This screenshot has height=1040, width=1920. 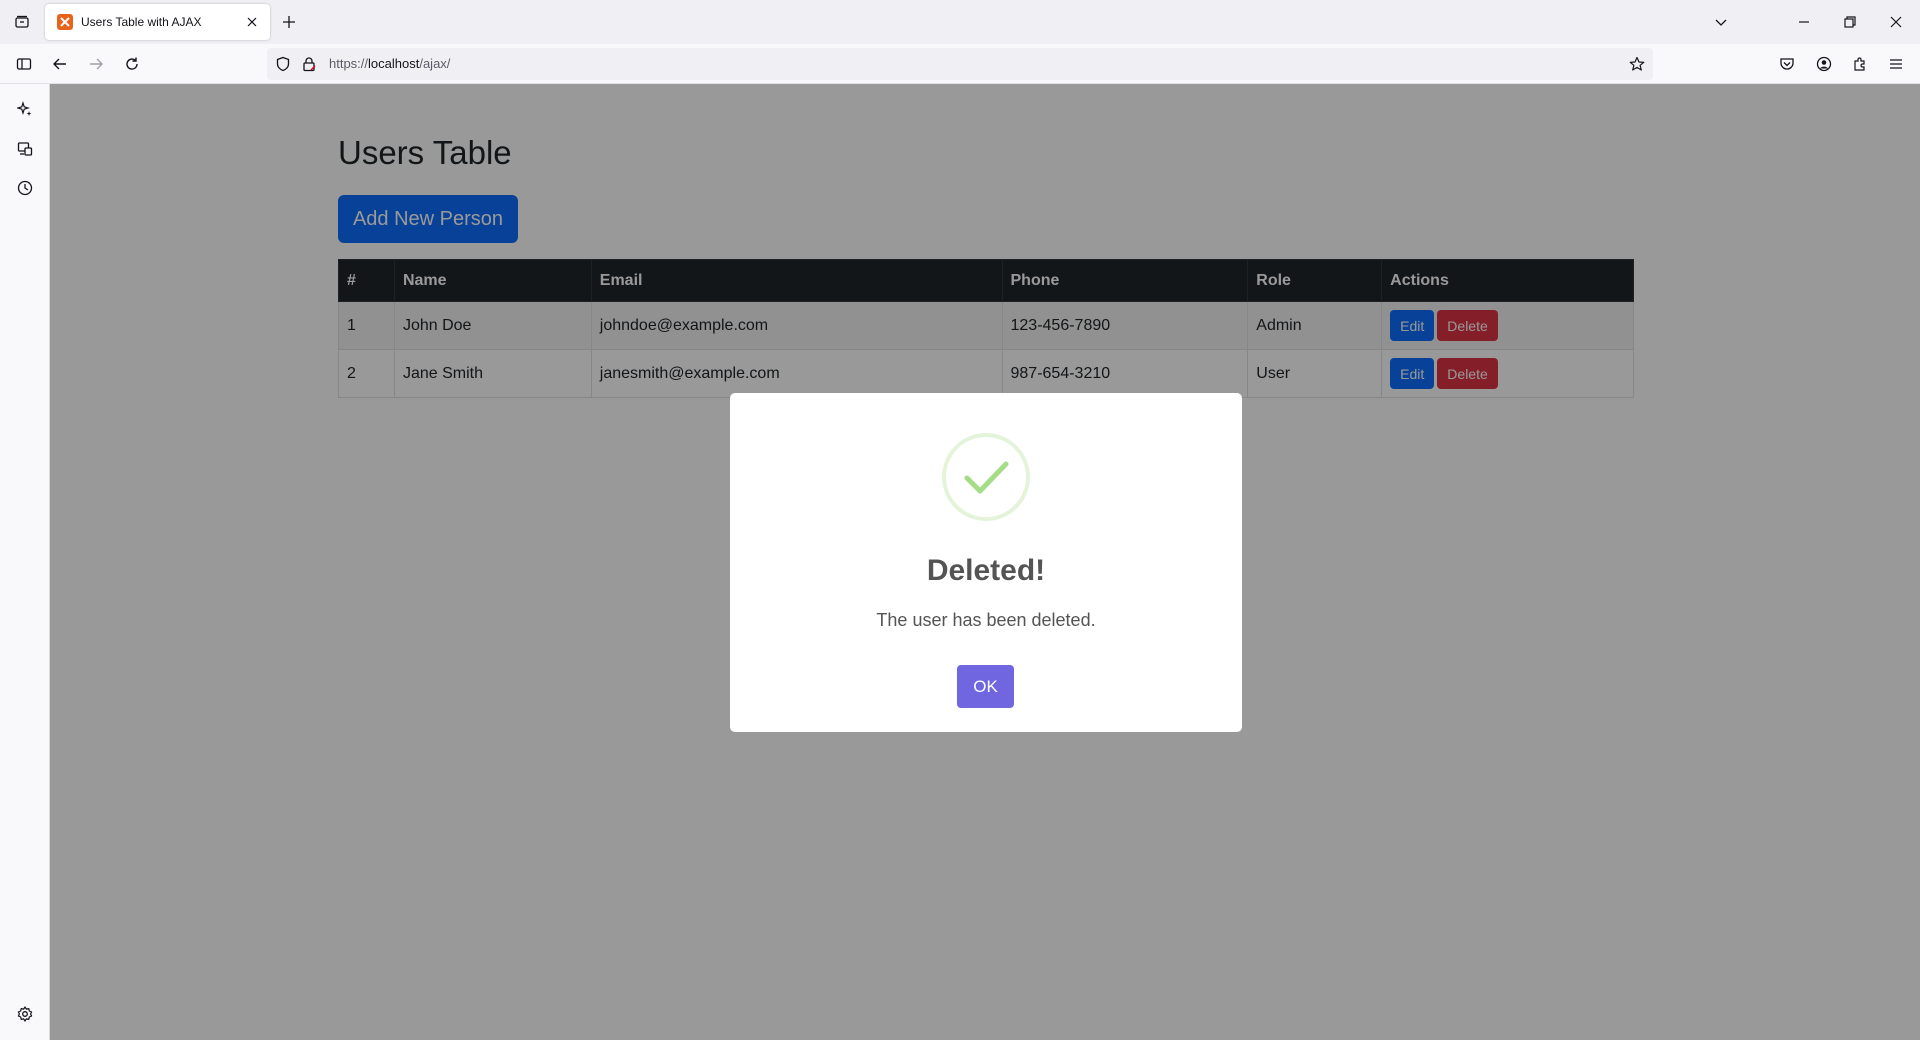 What do you see at coordinates (1860, 64) in the screenshot?
I see `extensions-icon` at bounding box center [1860, 64].